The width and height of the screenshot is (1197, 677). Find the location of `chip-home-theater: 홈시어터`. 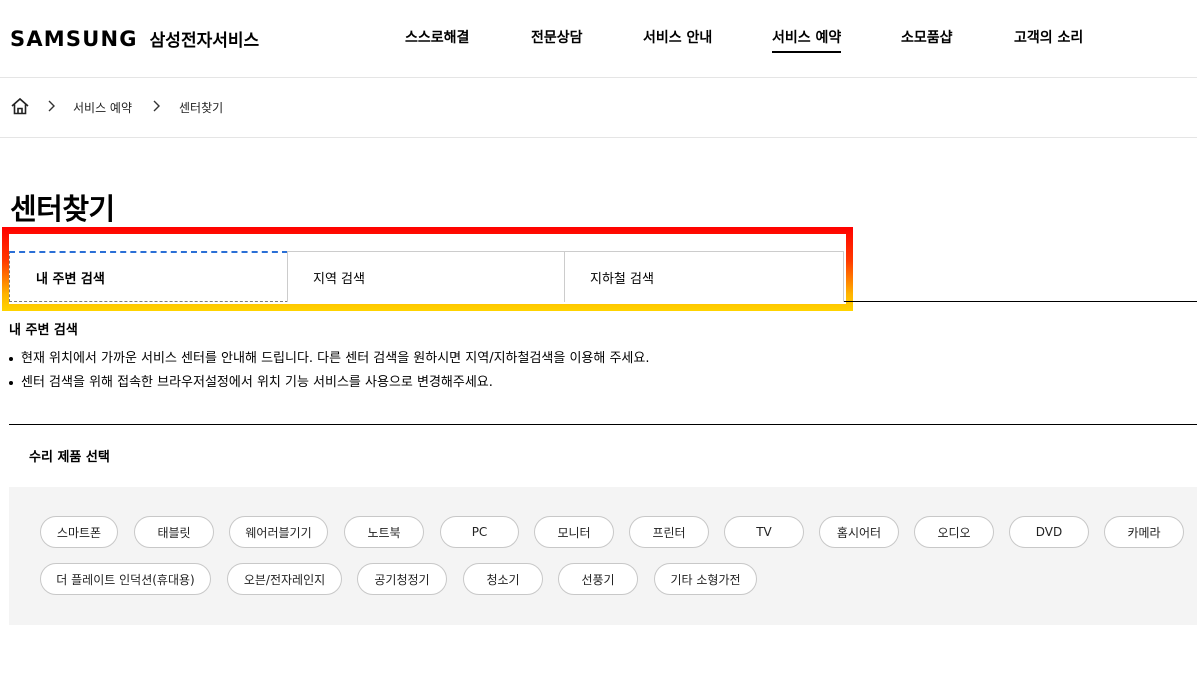

chip-home-theater: 홈시어터 is located at coordinates (859, 532).